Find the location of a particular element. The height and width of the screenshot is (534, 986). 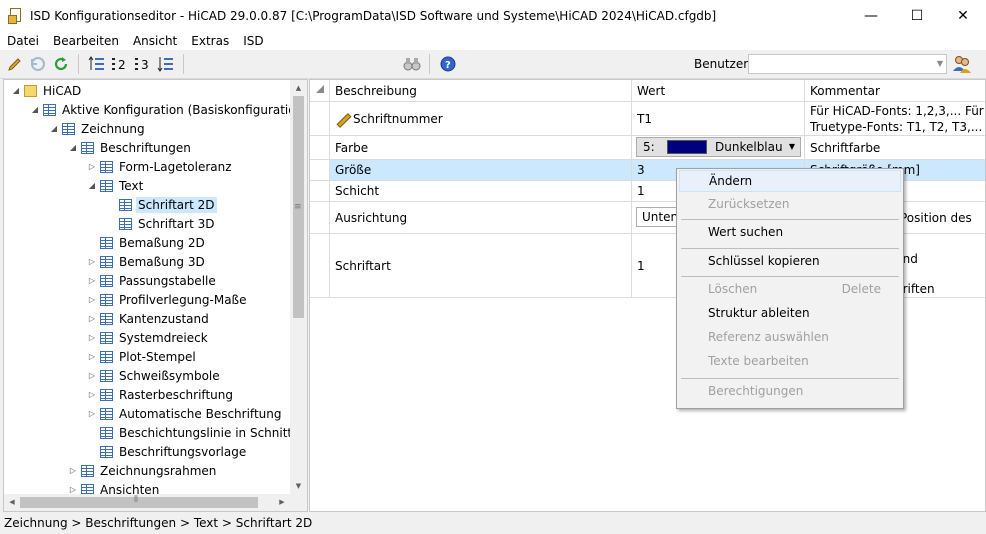

scroll-up-icon: ▲ is located at coordinates (298, 88).